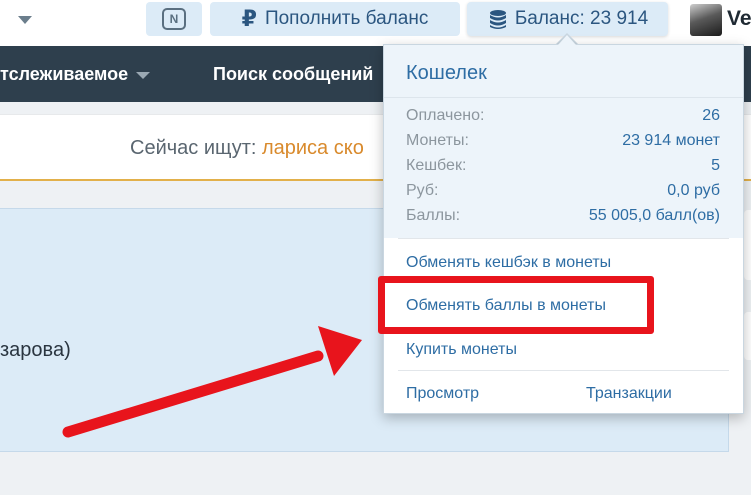 This screenshot has height=495, width=751. What do you see at coordinates (581, 18) in the screenshot?
I see `balance-label: Баланс: 23 914` at bounding box center [581, 18].